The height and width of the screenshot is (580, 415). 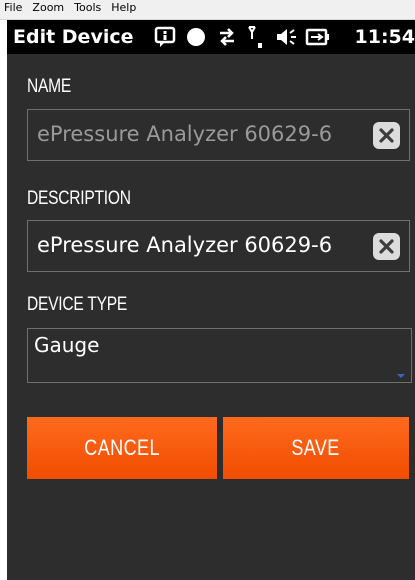 I want to click on device-type-label: DEVICE TYPE, so click(x=77, y=304).